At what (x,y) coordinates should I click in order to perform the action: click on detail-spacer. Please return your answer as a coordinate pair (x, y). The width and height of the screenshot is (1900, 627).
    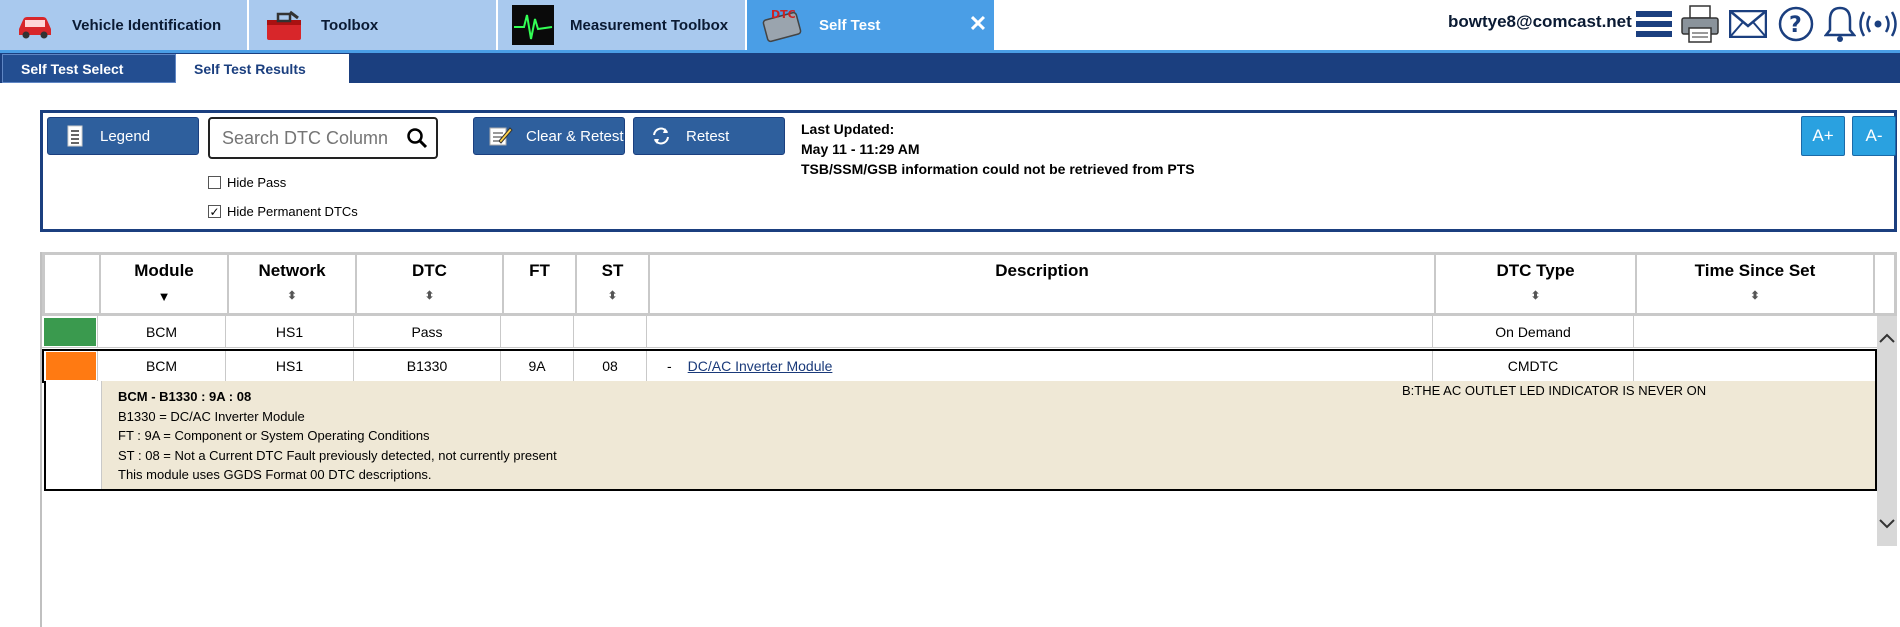
    Looking at the image, I should click on (74, 435).